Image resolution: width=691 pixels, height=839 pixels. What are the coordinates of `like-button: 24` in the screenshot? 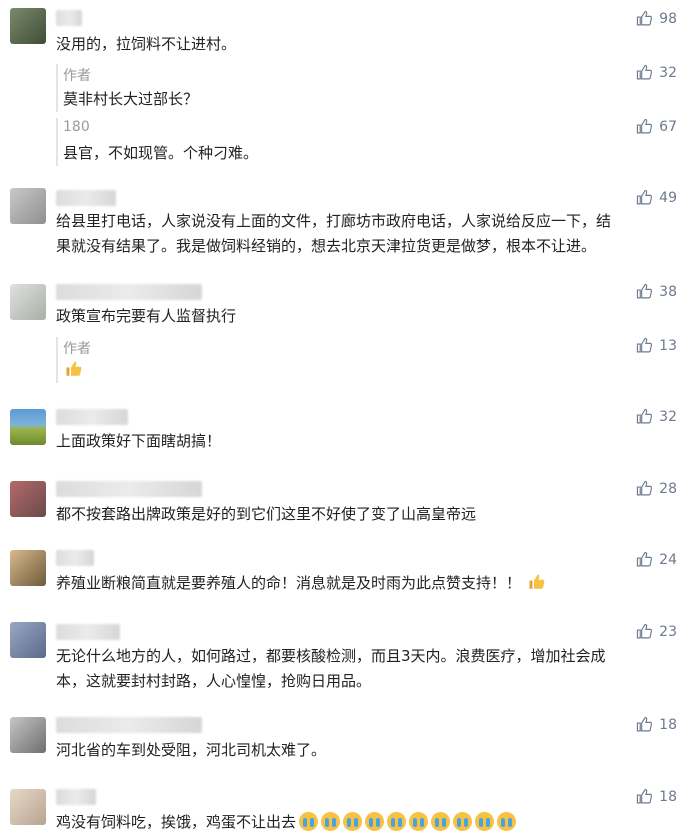 It's located at (656, 559).